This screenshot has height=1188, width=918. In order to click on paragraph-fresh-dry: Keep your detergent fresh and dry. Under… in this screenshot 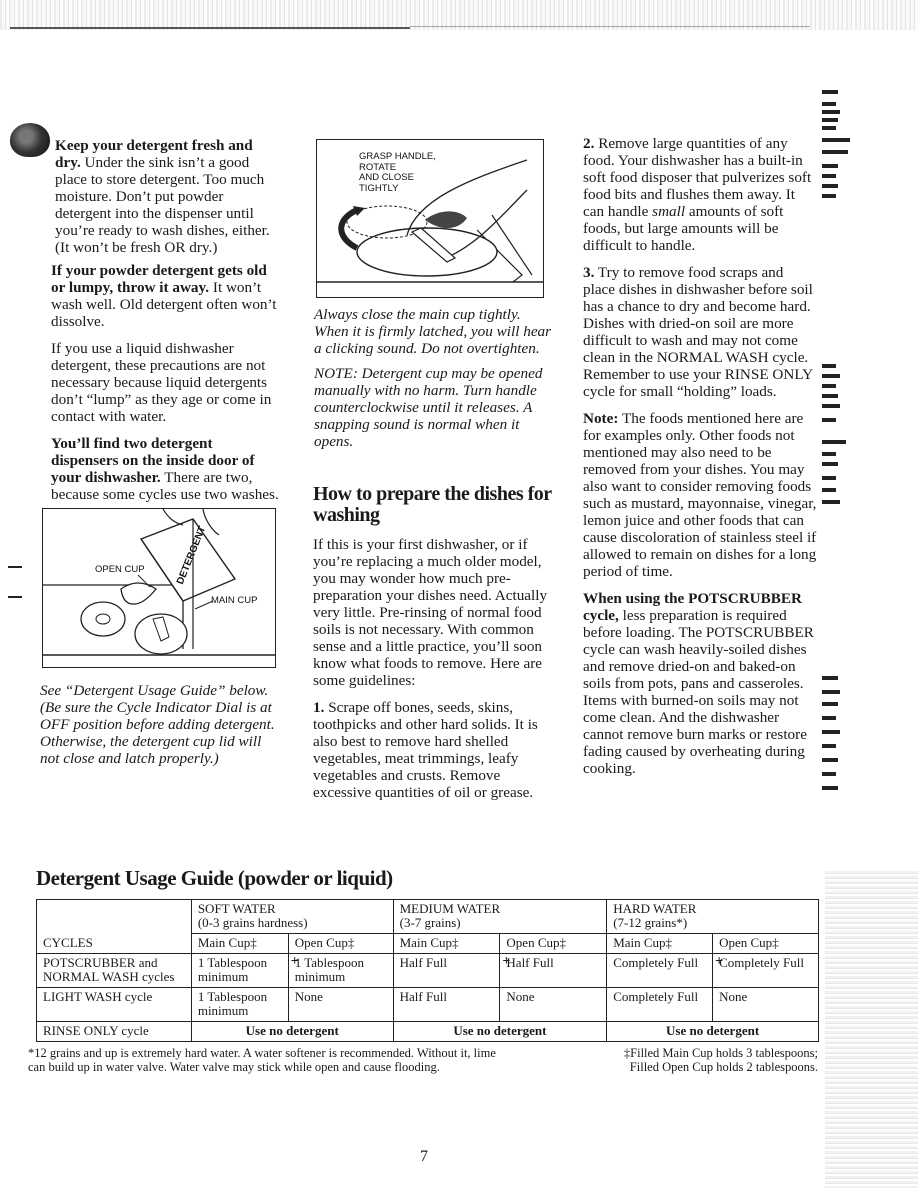, I will do `click(162, 196)`.